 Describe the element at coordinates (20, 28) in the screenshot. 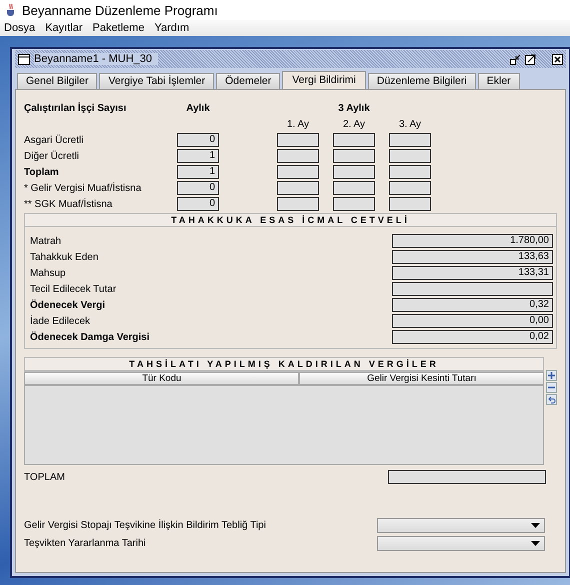

I see `menu-item: Dosya` at that location.